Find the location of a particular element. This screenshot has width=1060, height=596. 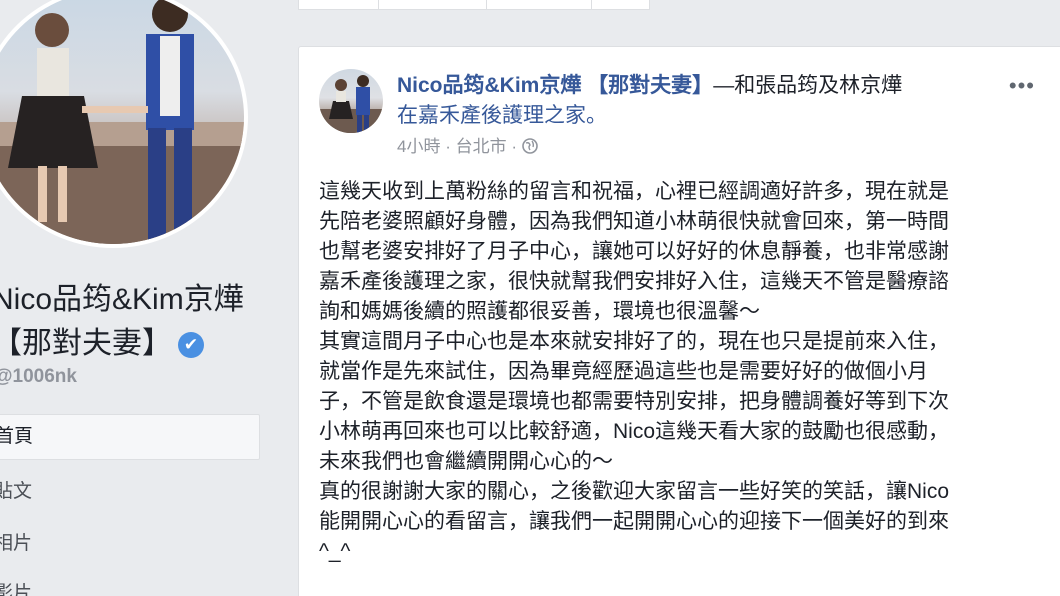

avatar-illustration is located at coordinates (351, 104).